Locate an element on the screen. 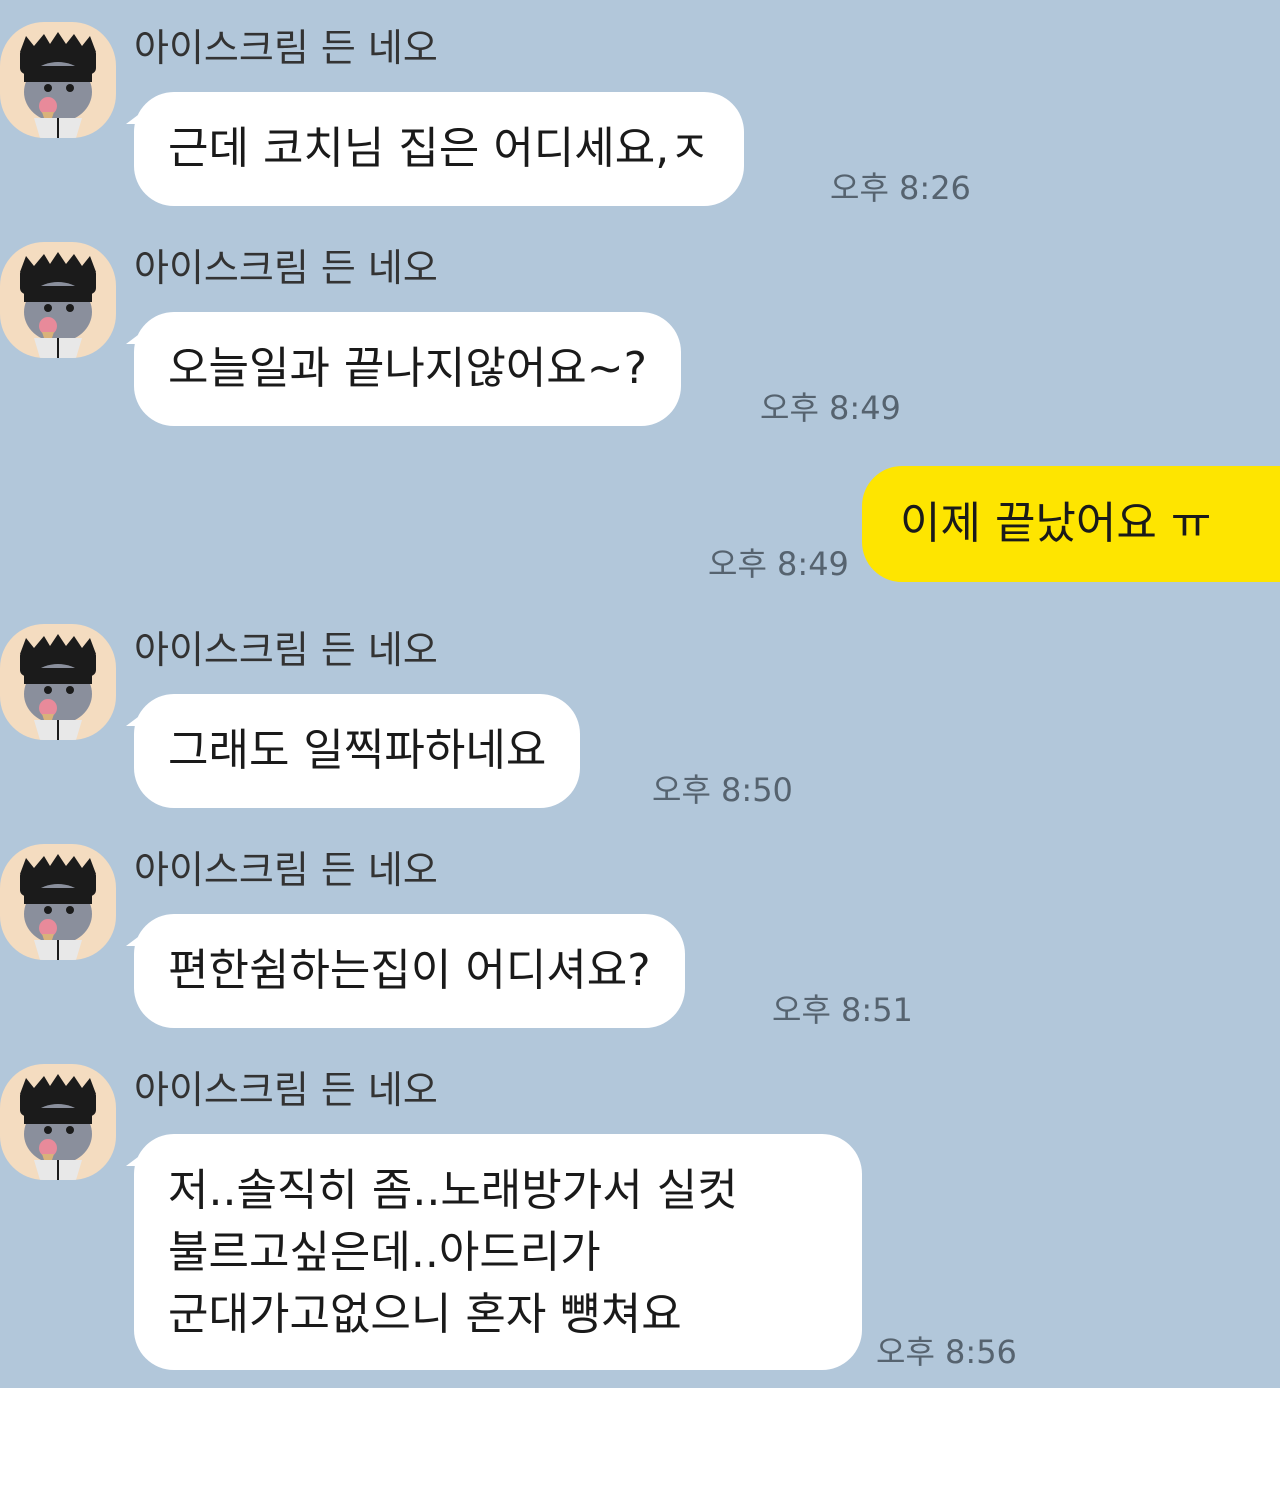 This screenshot has height=1488, width=1280. message-bubble: 근데 코치님 집은 어디세요,ㅈ is located at coordinates (435, 149).